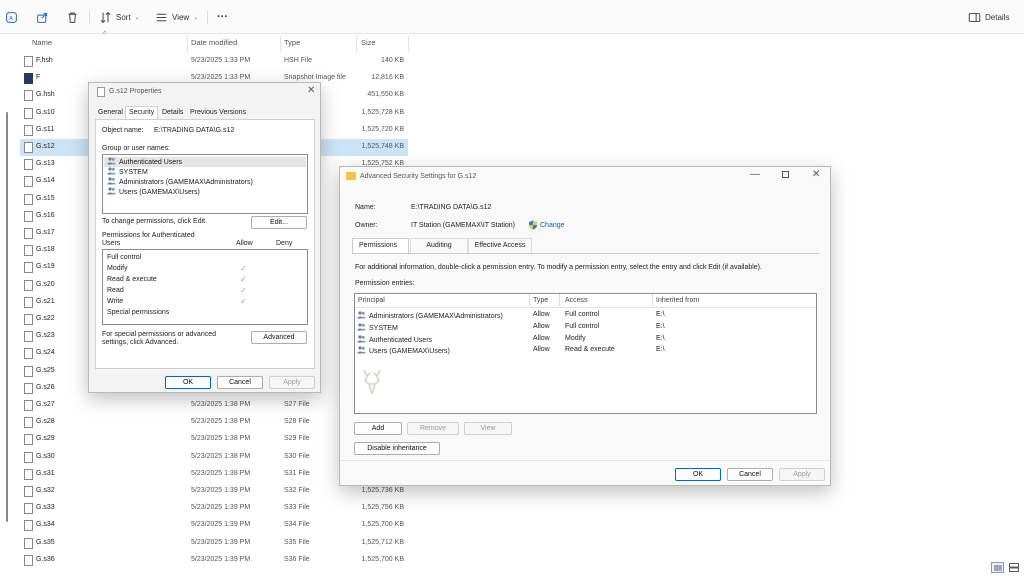 The width and height of the screenshot is (1024, 576). I want to click on change-owner-link: Change, so click(552, 225).